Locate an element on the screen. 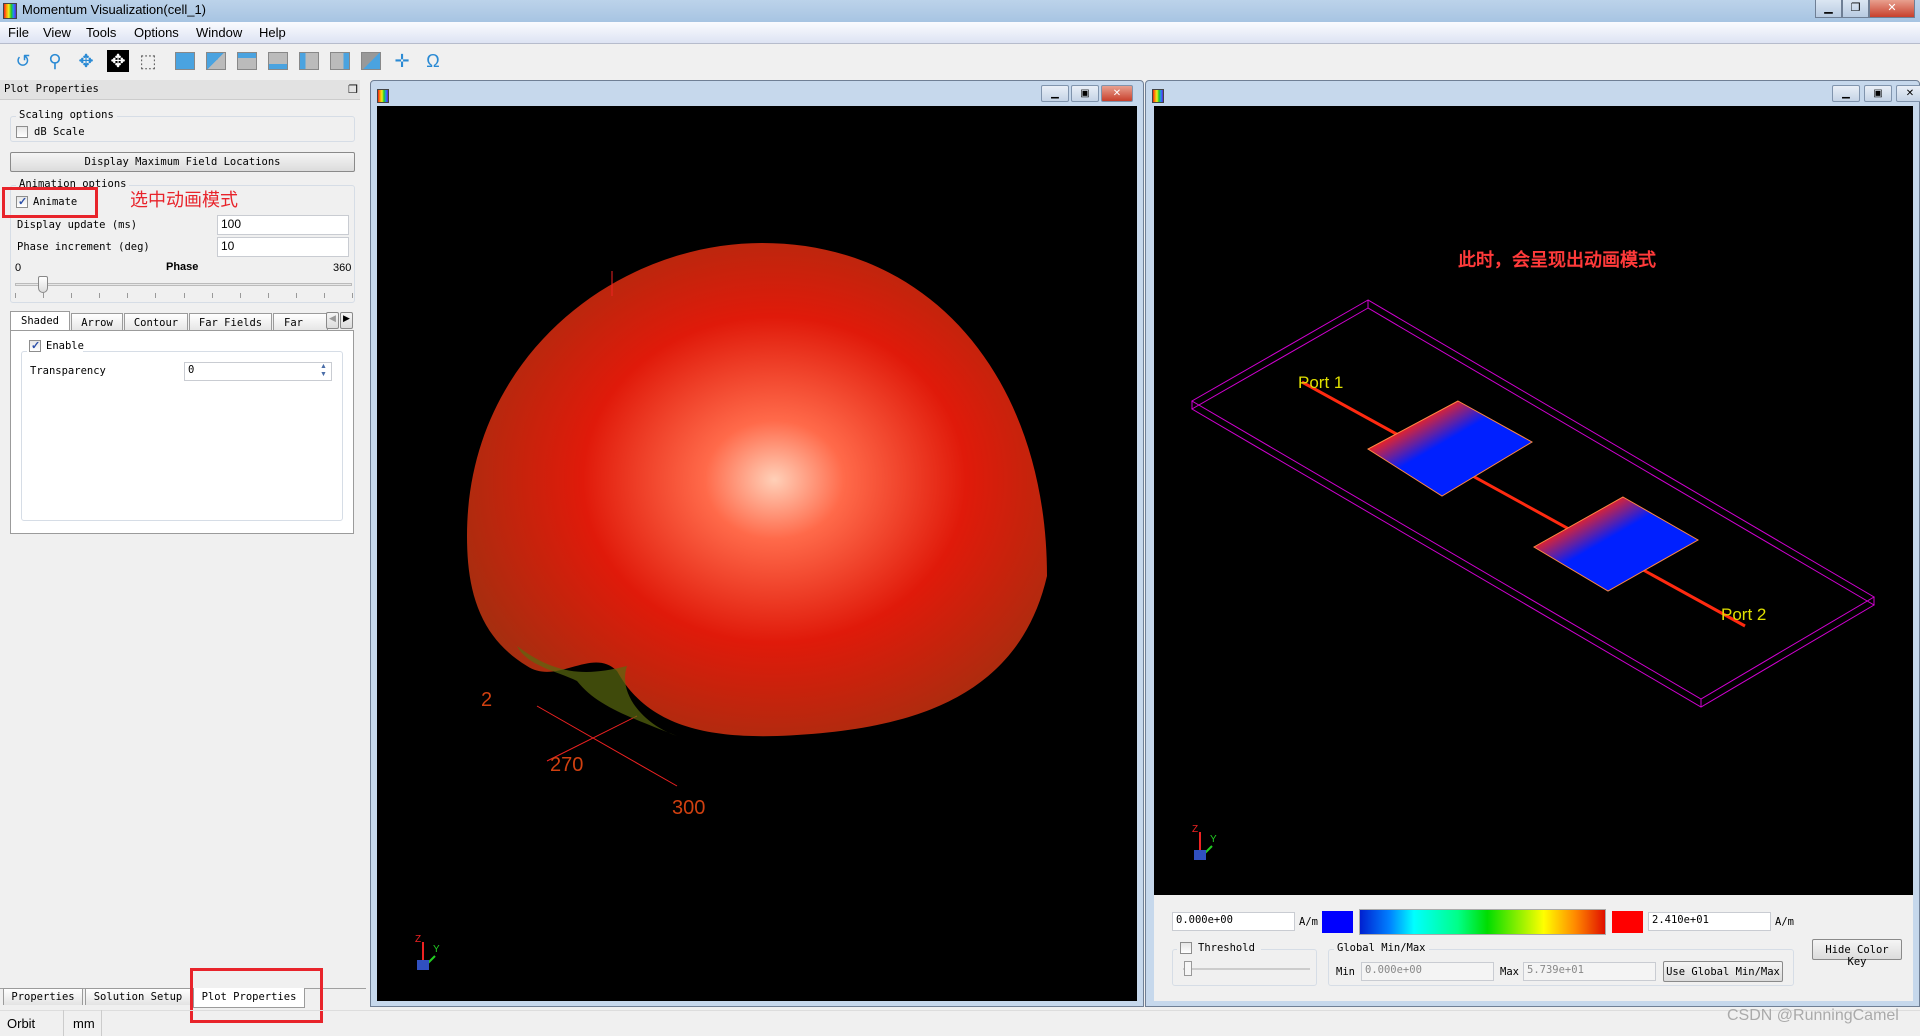 The width and height of the screenshot is (1920, 1036). rotate-icon: ↺ is located at coordinates (23, 61).